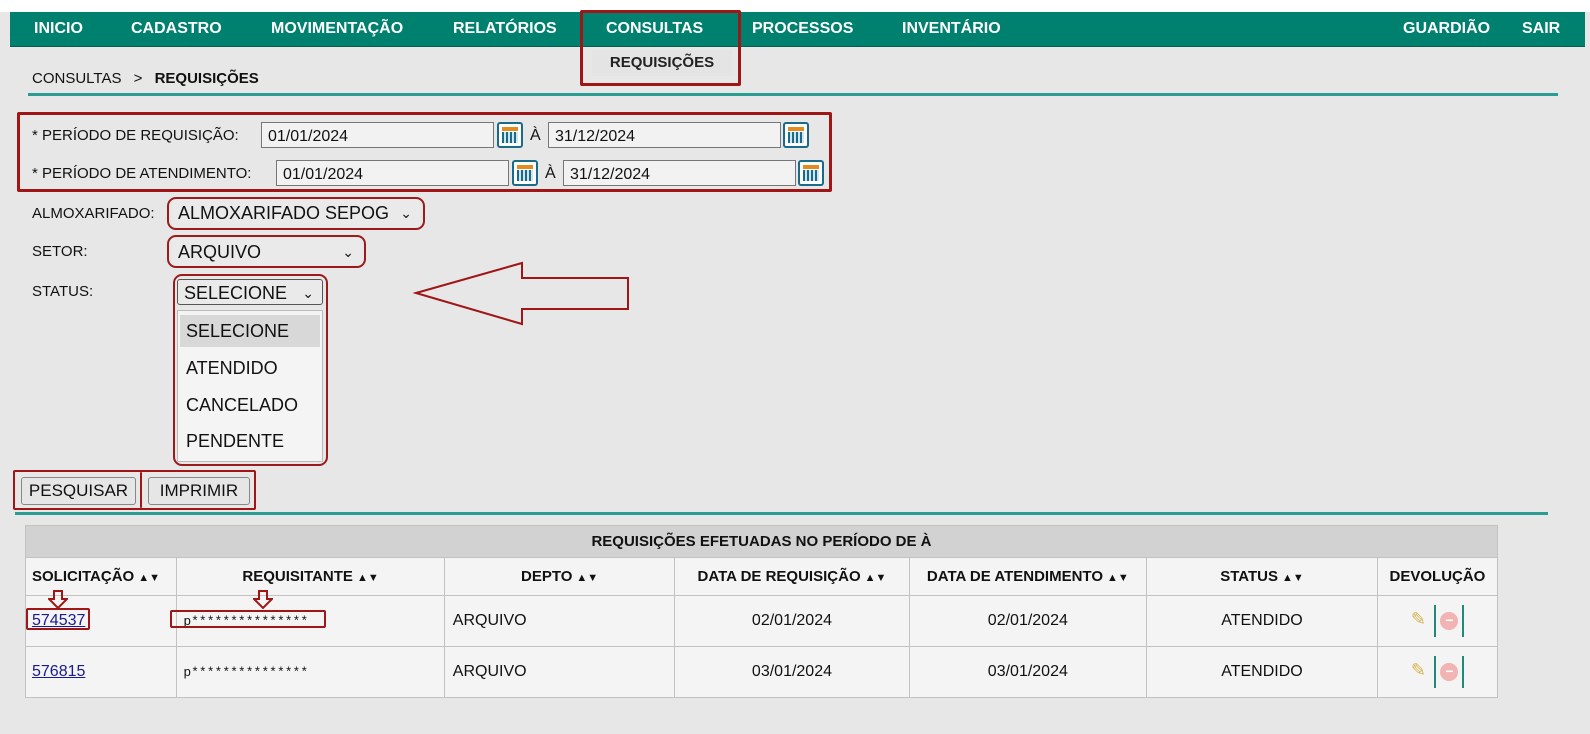 This screenshot has height=734, width=1590. I want to click on req-from-calendar-icon, so click(510, 135).